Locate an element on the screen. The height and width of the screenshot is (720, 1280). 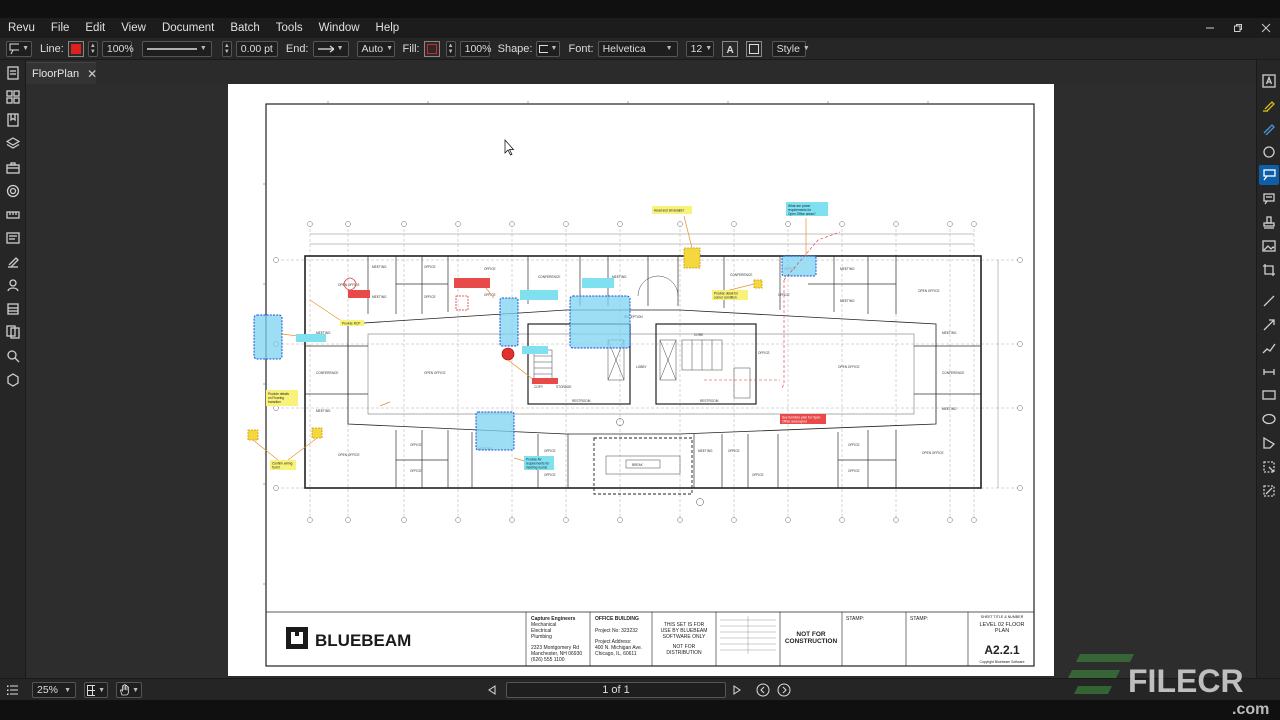
menu-file: File is located at coordinates (60, 28).